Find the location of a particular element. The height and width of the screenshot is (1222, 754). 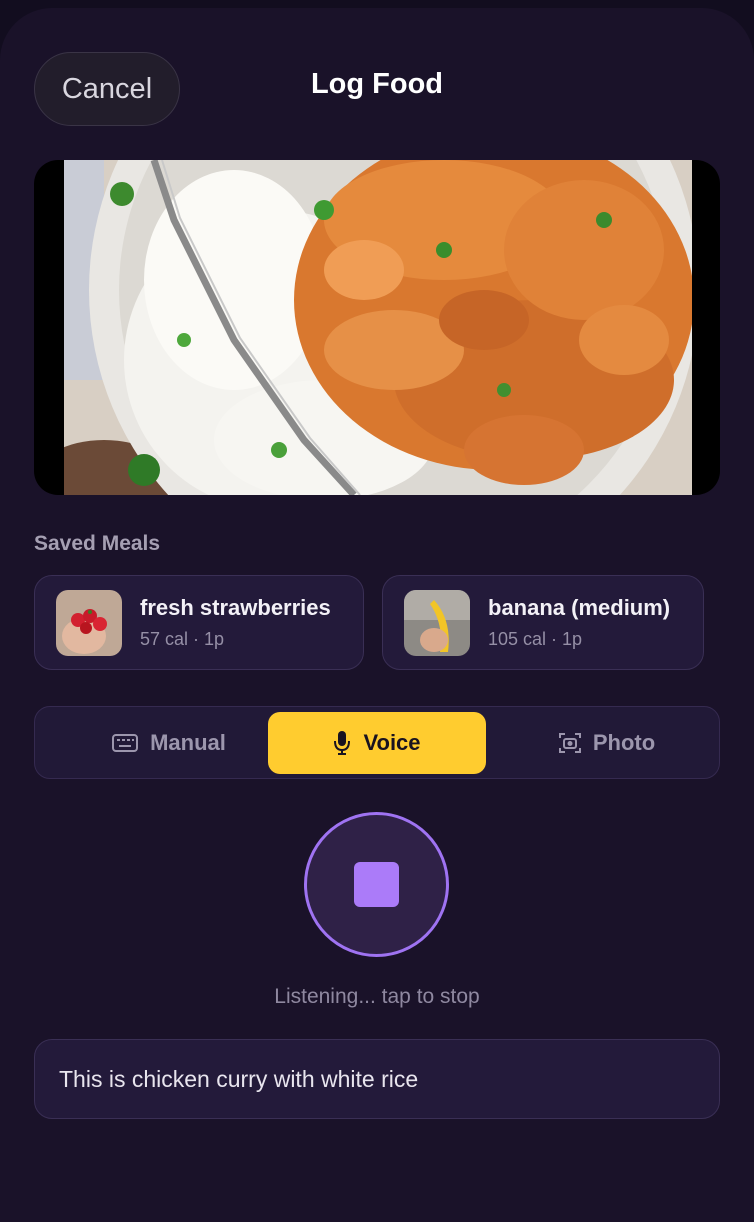

saved-meal-meta: 105 cal · 1p is located at coordinates (535, 639).